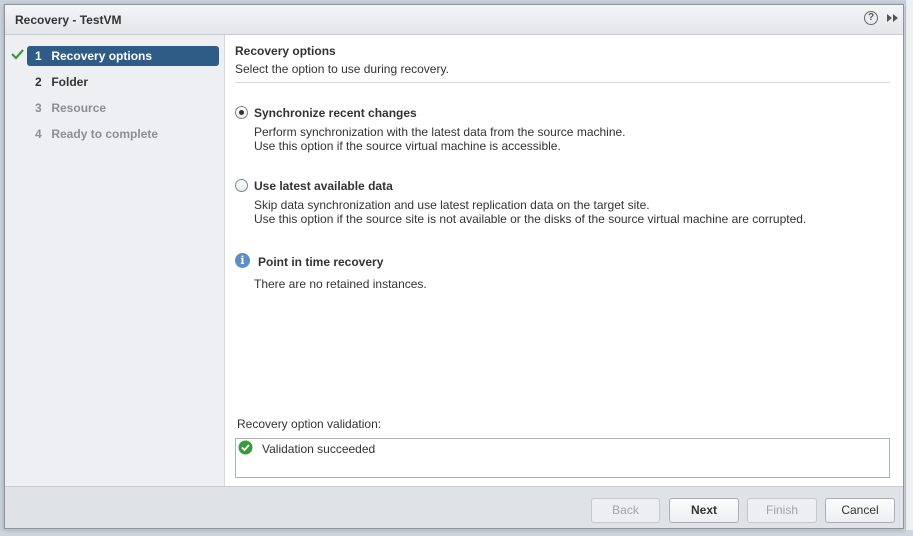 The width and height of the screenshot is (913, 536). I want to click on step-complete-check-icon, so click(17, 54).